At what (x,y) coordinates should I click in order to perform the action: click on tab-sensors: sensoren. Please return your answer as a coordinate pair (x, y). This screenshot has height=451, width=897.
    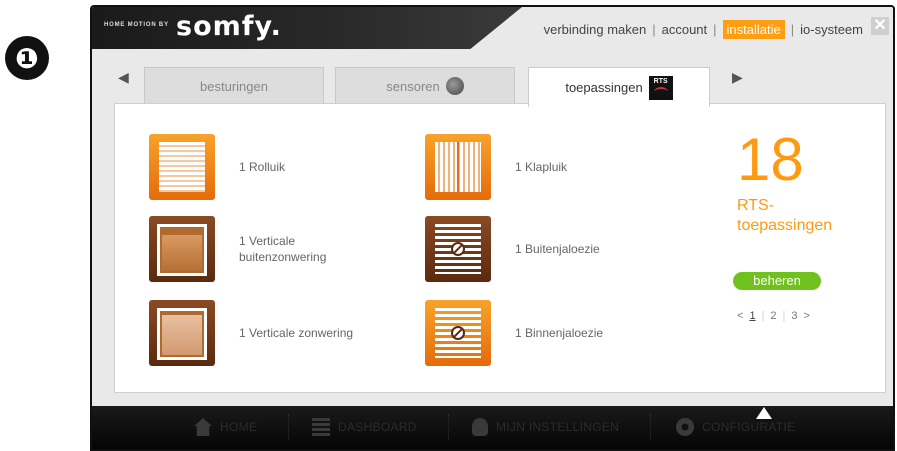
    Looking at the image, I should click on (425, 85).